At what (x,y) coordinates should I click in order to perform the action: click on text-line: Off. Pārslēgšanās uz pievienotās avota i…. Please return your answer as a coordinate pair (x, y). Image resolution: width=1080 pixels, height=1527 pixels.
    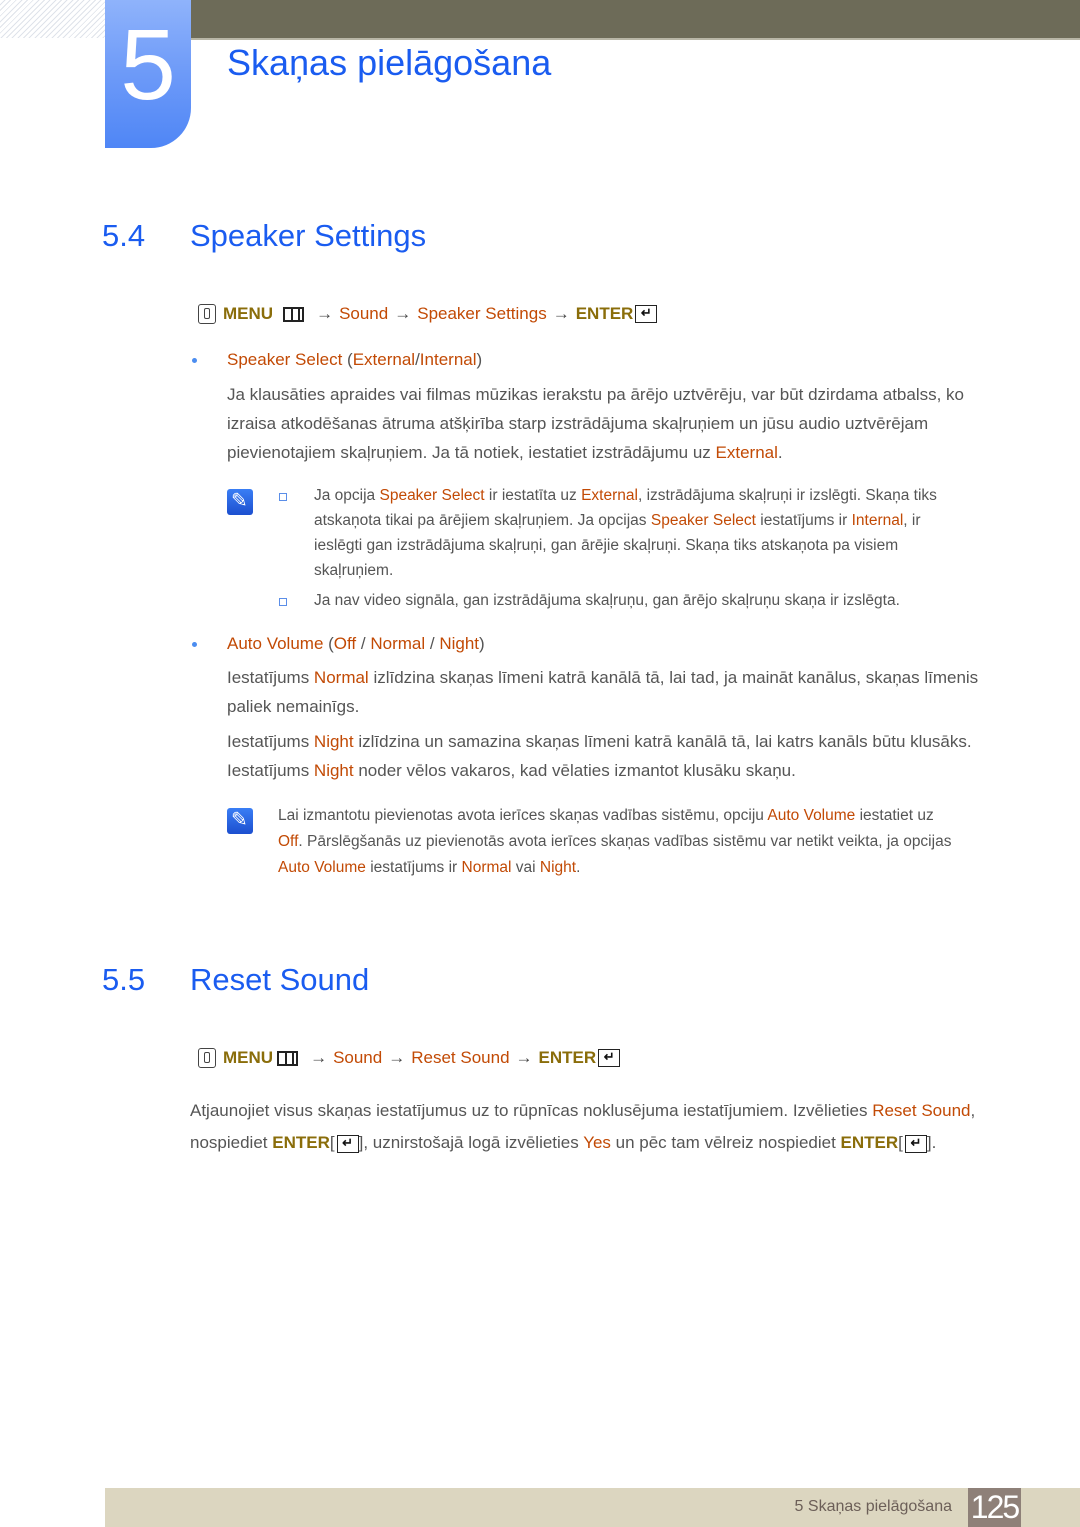
    Looking at the image, I should click on (648, 842).